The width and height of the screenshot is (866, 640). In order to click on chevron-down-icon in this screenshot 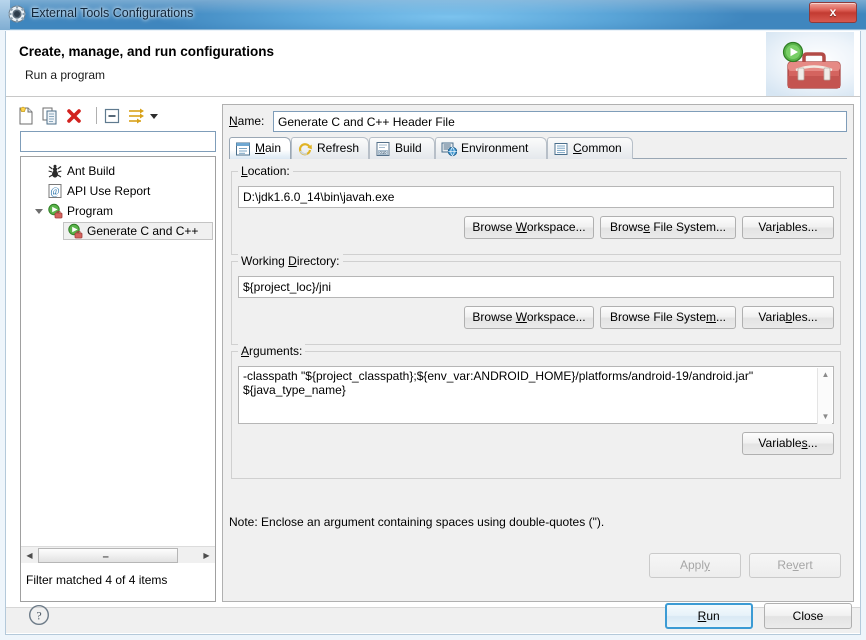, I will do `click(154, 116)`.